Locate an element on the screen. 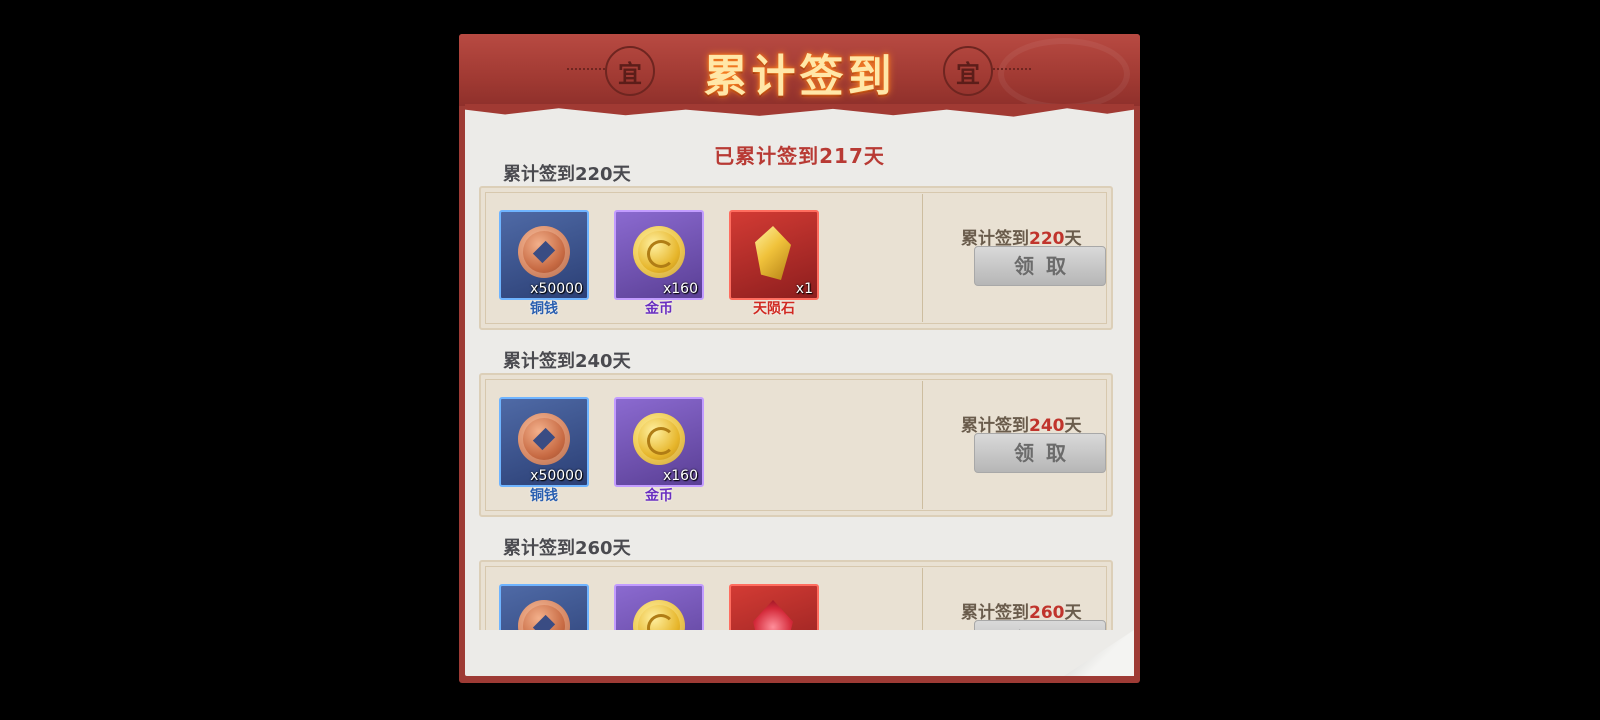  reward-slot-copper is located at coordinates (544, 607).